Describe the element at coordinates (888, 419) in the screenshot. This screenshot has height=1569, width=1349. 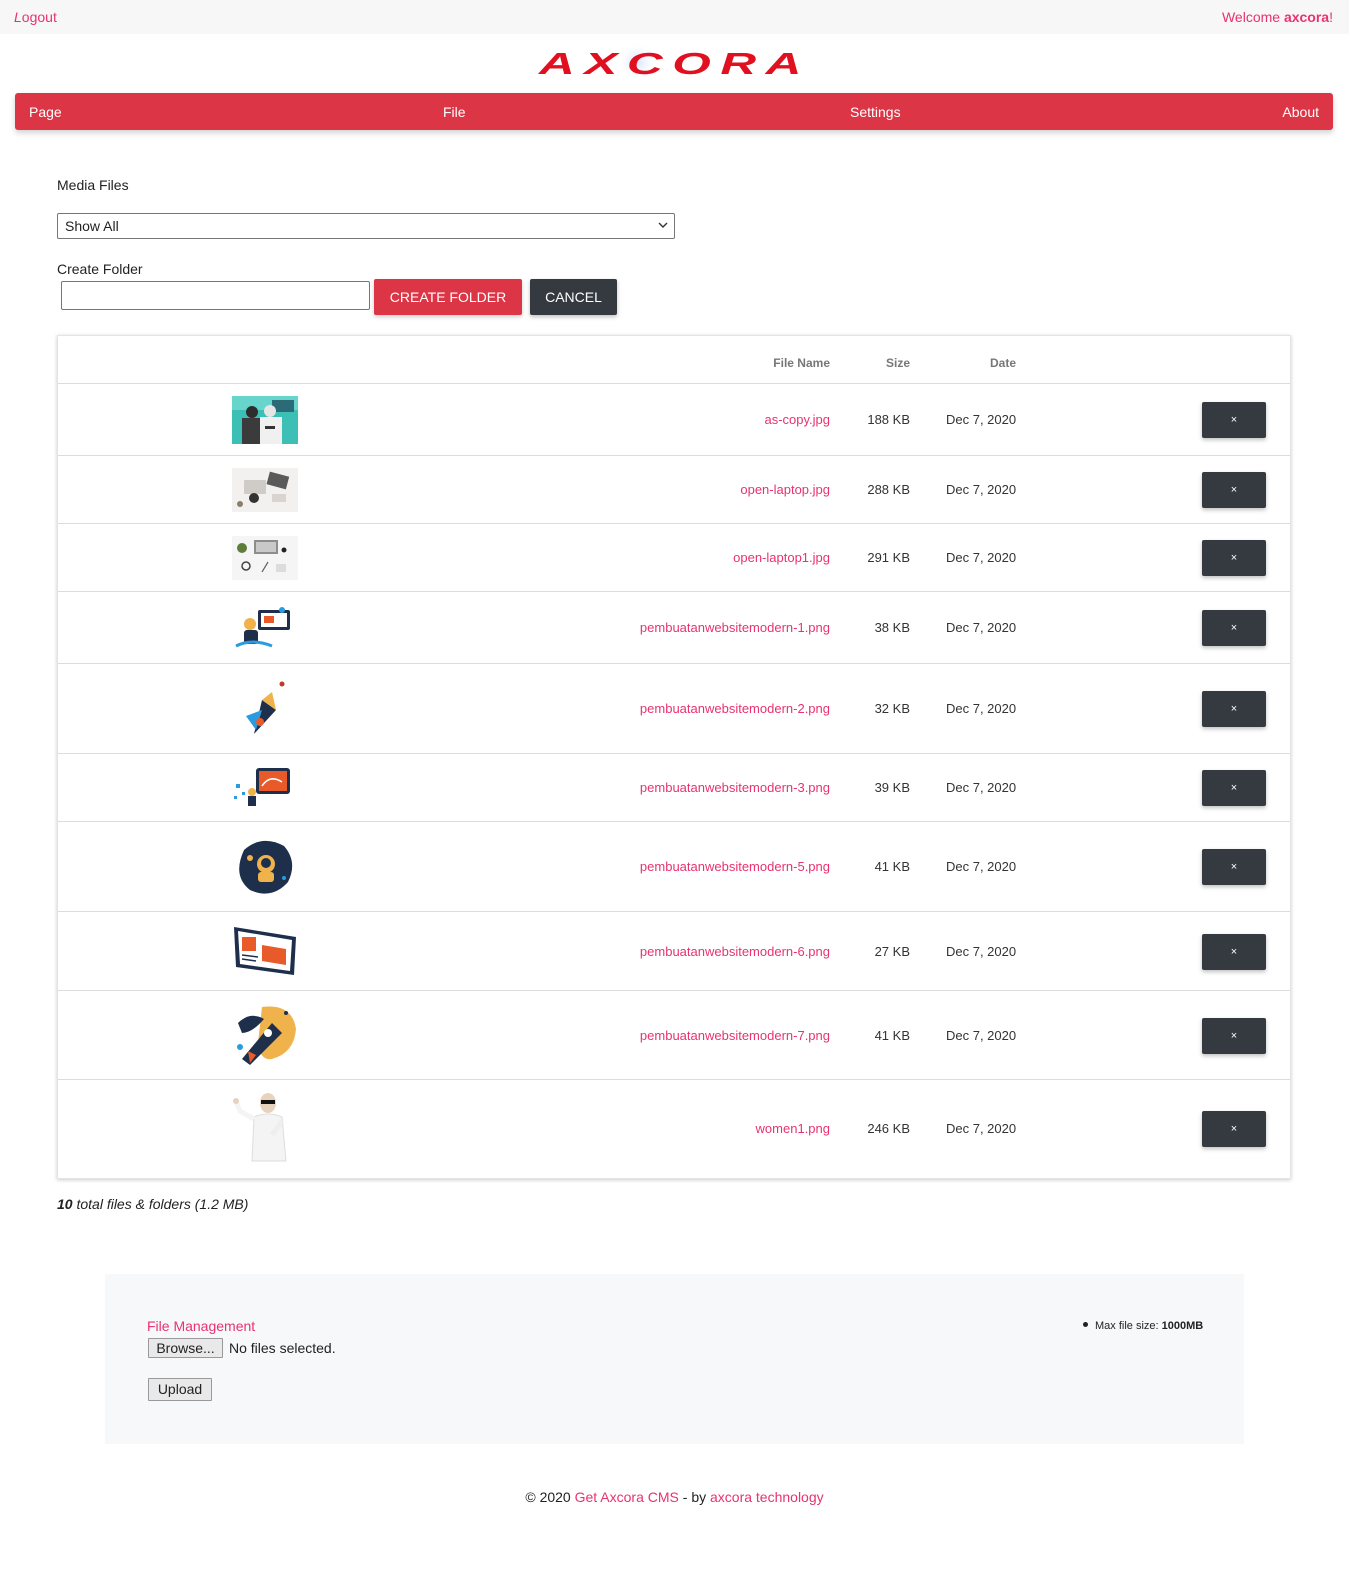
I see `file-size: 188 KB` at that location.